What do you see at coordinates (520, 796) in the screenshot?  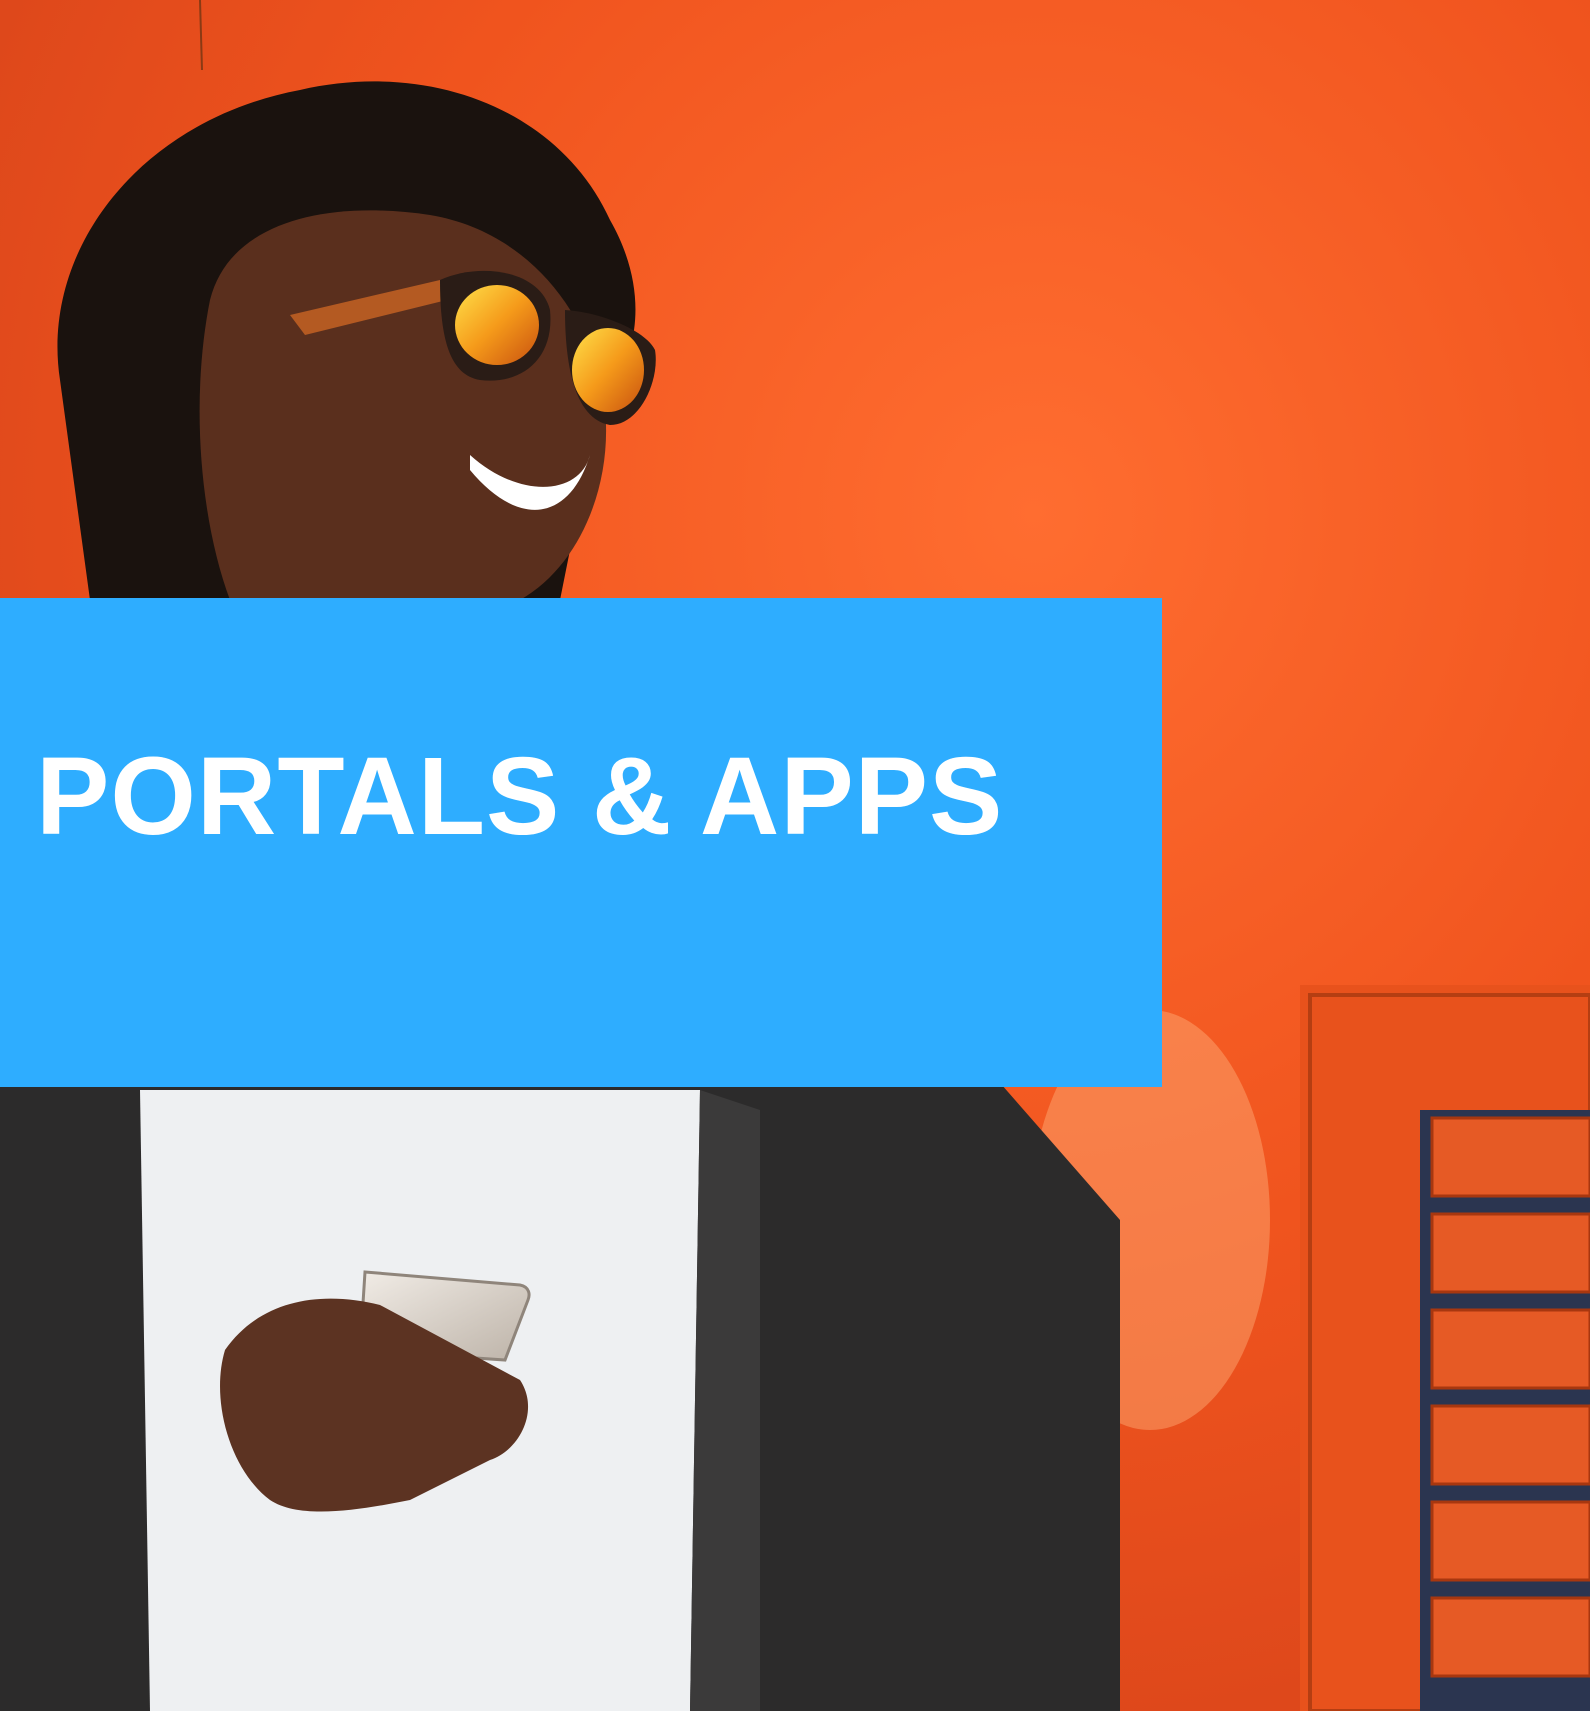 I see `banner-title: PORTALS & APPS` at bounding box center [520, 796].